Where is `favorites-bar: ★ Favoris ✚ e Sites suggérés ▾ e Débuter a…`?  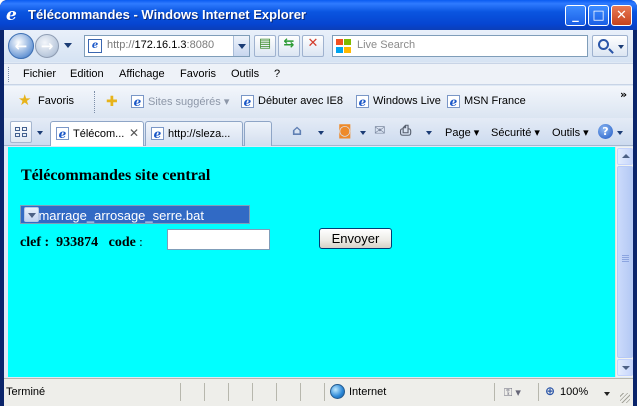
favorites-bar: ★ Favoris ✚ e Sites suggérés ▾ e Débuter a… is located at coordinates (318, 102).